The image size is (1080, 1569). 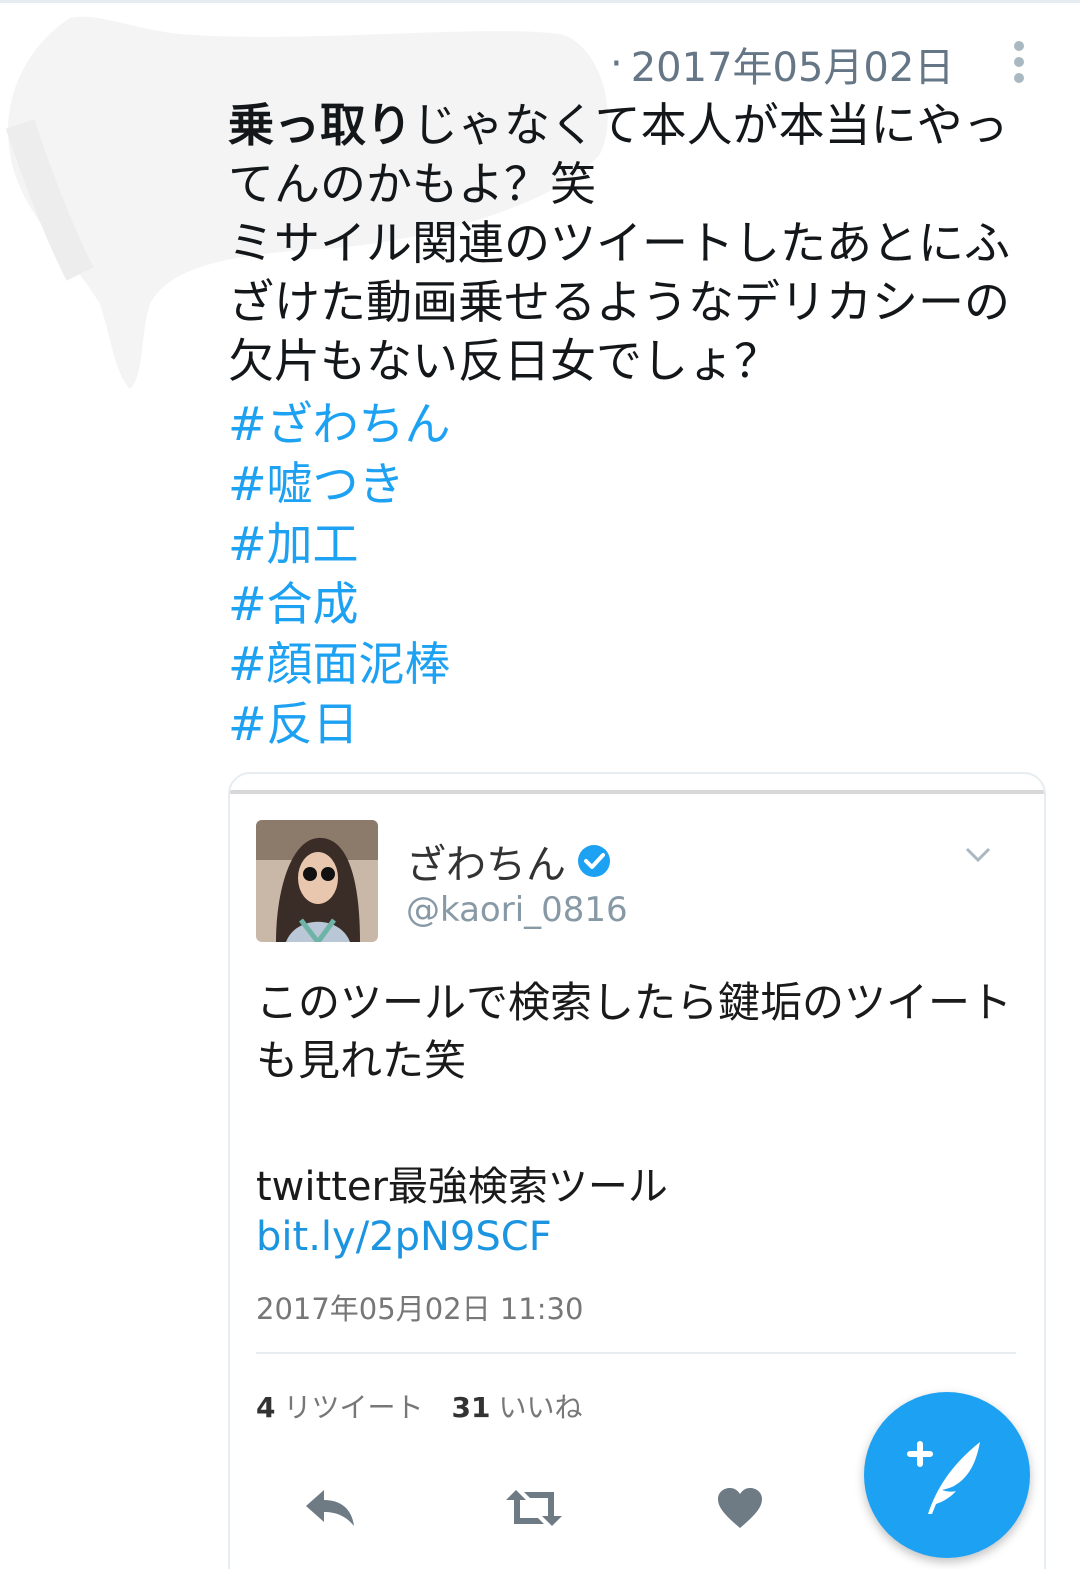 I want to click on retweet-count: 4, so click(x=266, y=1407).